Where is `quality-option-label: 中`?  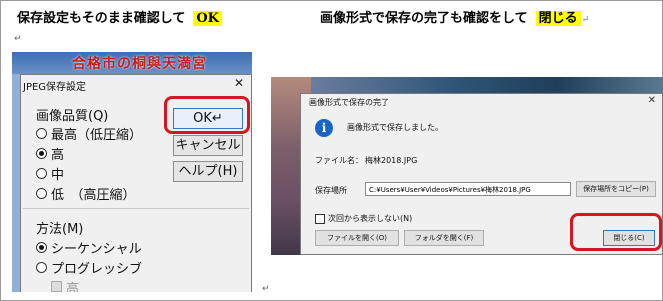 quality-option-label: 中 is located at coordinates (58, 175).